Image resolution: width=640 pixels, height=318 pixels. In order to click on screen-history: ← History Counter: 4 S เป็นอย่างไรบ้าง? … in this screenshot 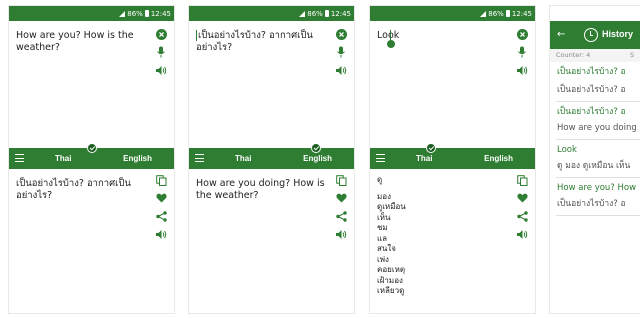, I will do `click(594, 159)`.